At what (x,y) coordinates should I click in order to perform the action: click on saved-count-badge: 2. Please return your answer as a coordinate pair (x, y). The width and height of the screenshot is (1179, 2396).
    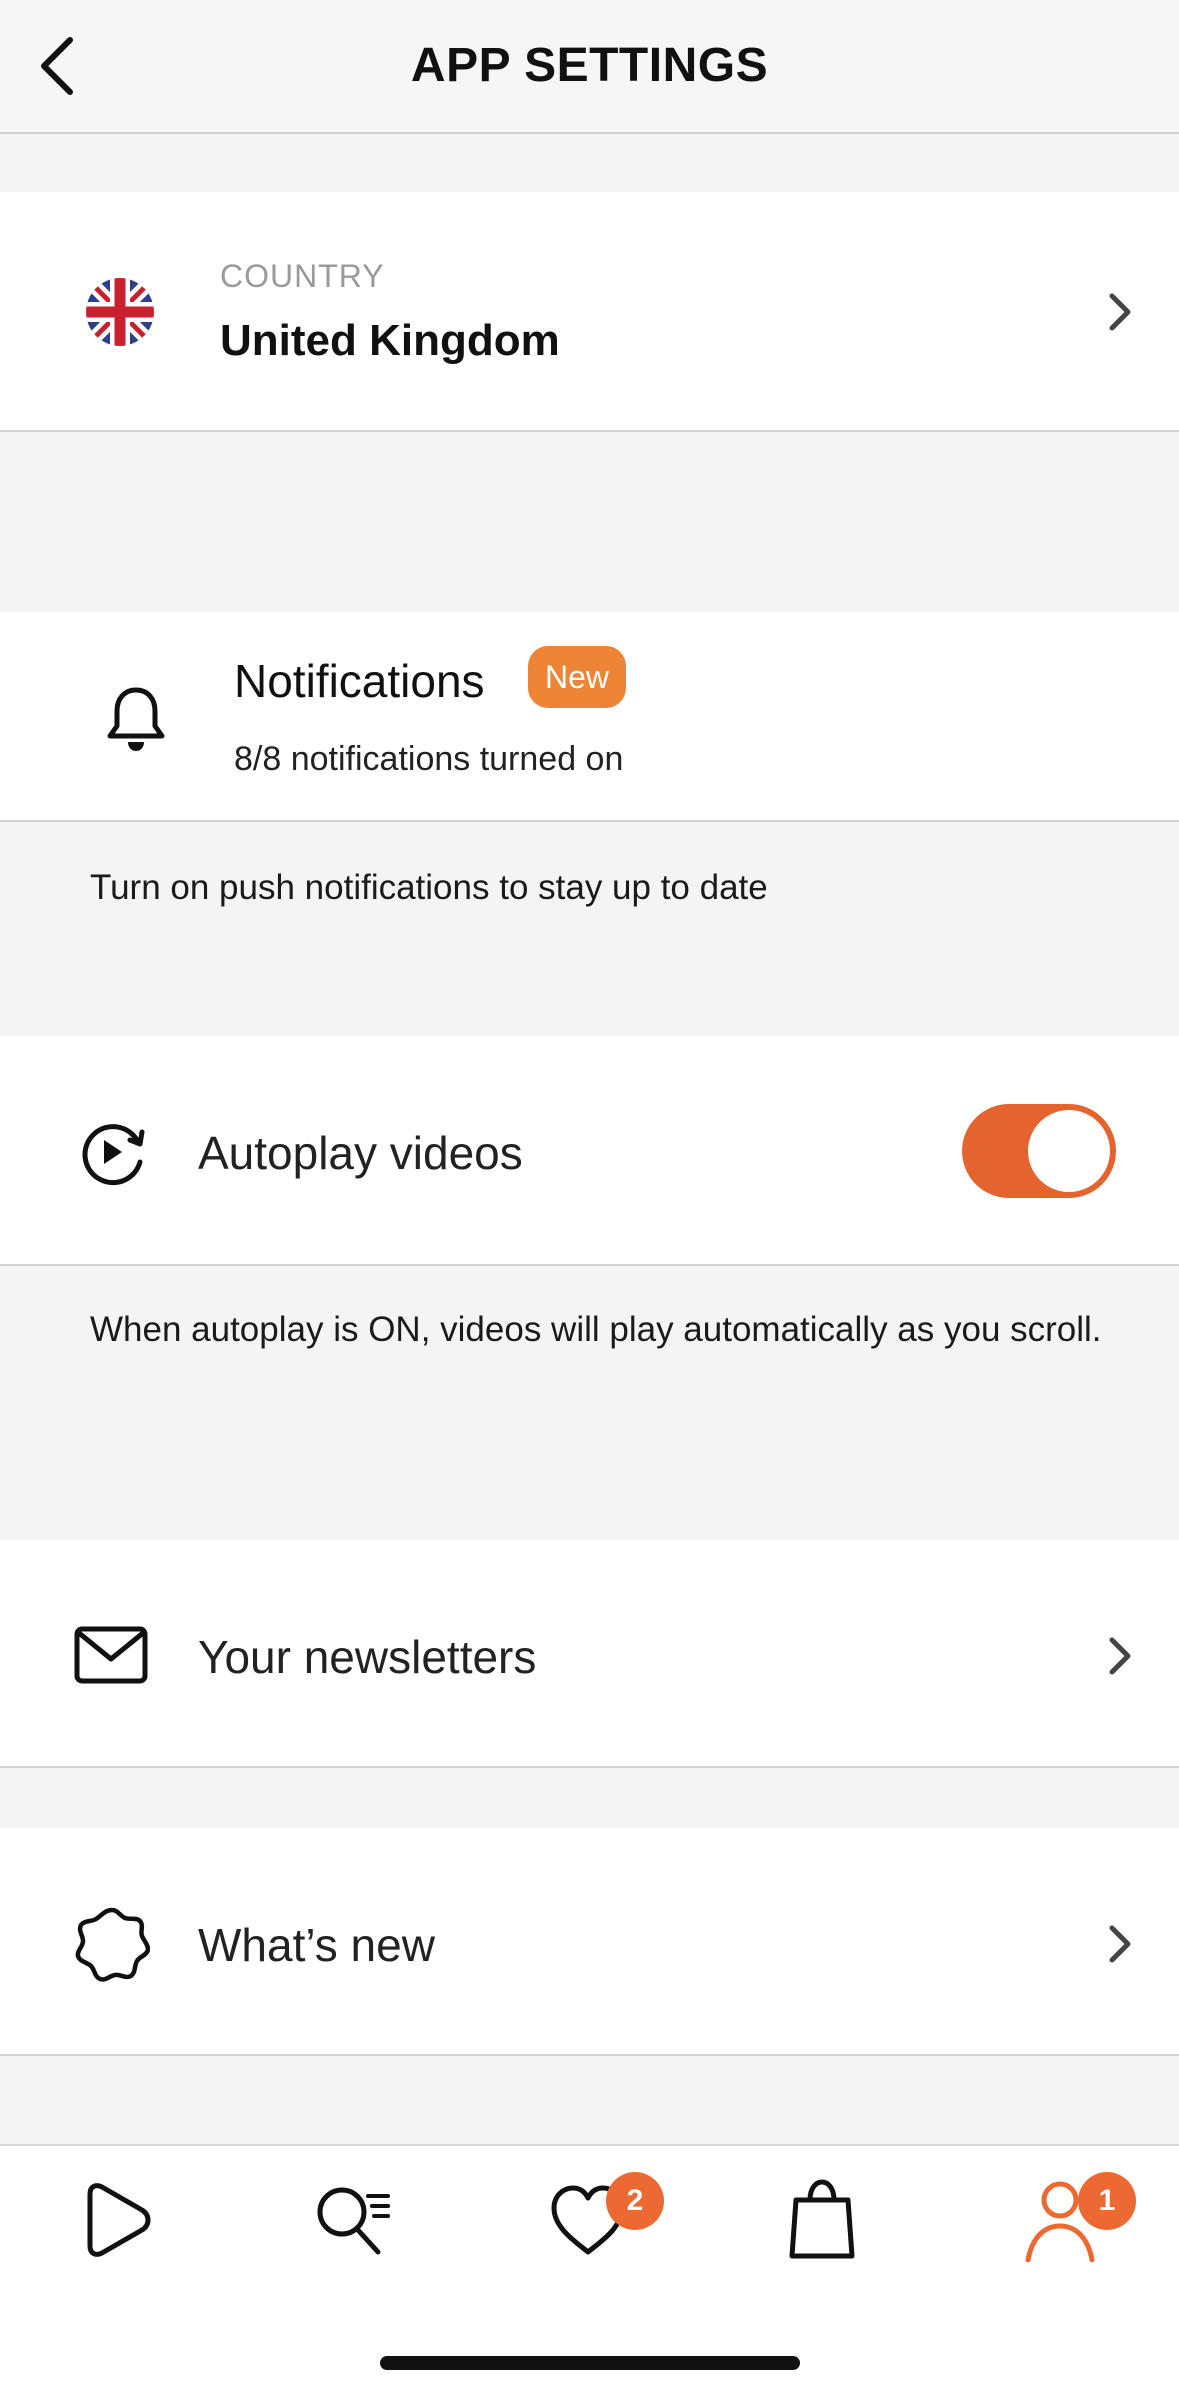
    Looking at the image, I should click on (635, 2201).